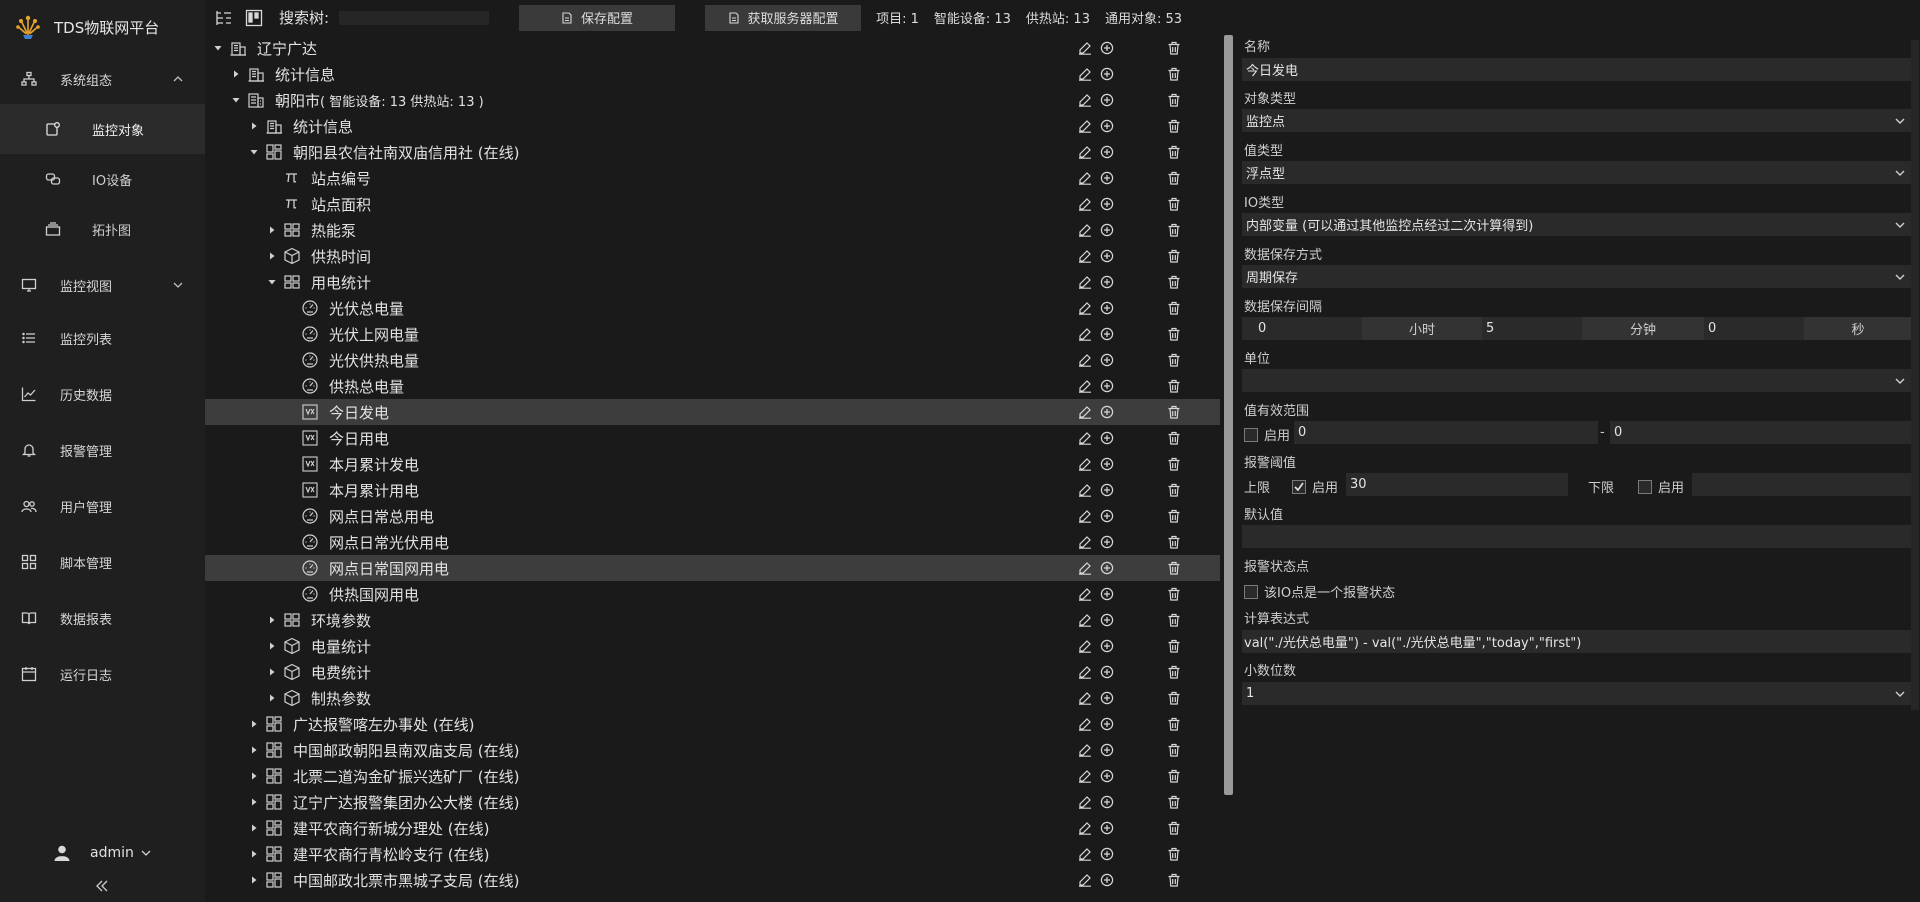 The height and width of the screenshot is (902, 1920). Describe the element at coordinates (1645, 486) in the screenshot. I see `alarm-lower-checkbox` at that location.